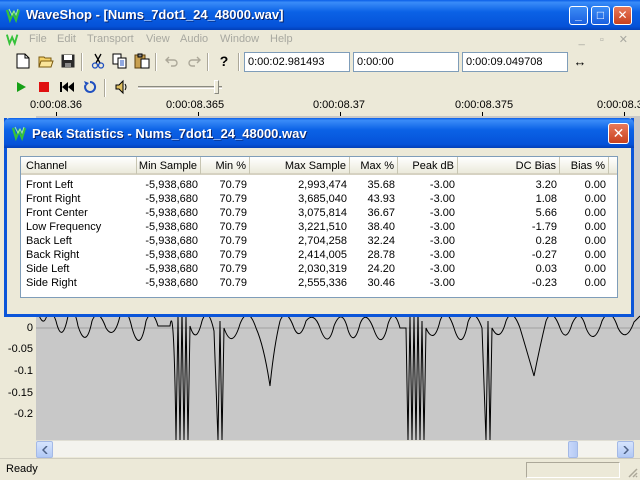  Describe the element at coordinates (23, 414) in the screenshot. I see `amplitude-label: -0.2` at that location.